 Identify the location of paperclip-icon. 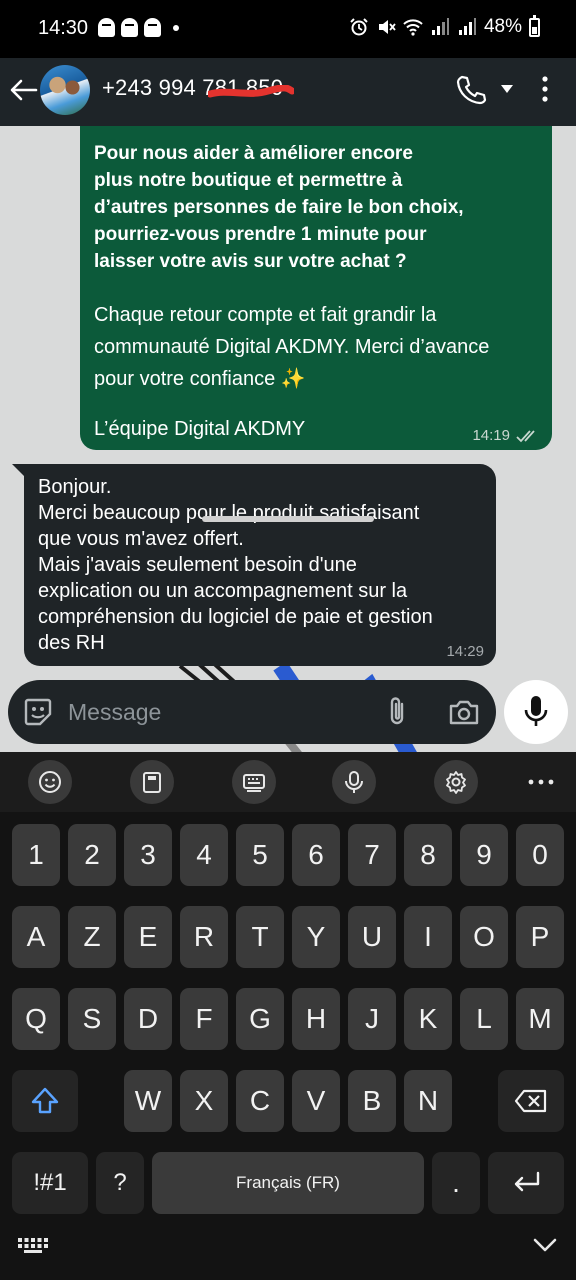
(397, 712).